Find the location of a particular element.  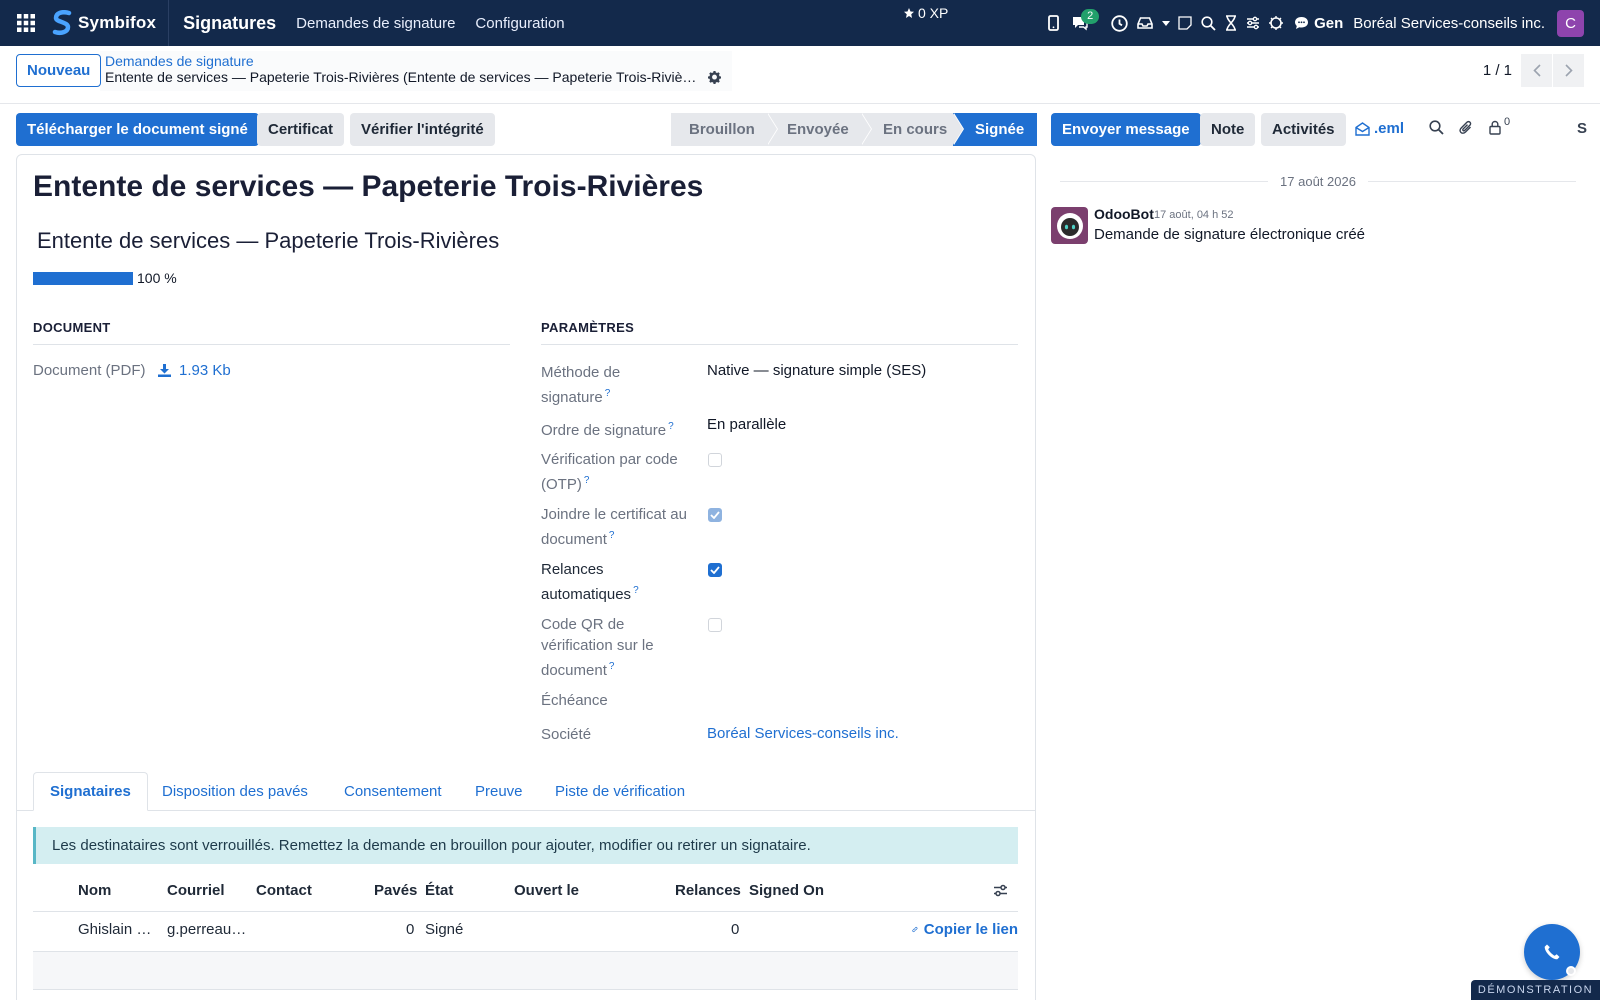

column-header-reminders: Relances is located at coordinates (708, 890).